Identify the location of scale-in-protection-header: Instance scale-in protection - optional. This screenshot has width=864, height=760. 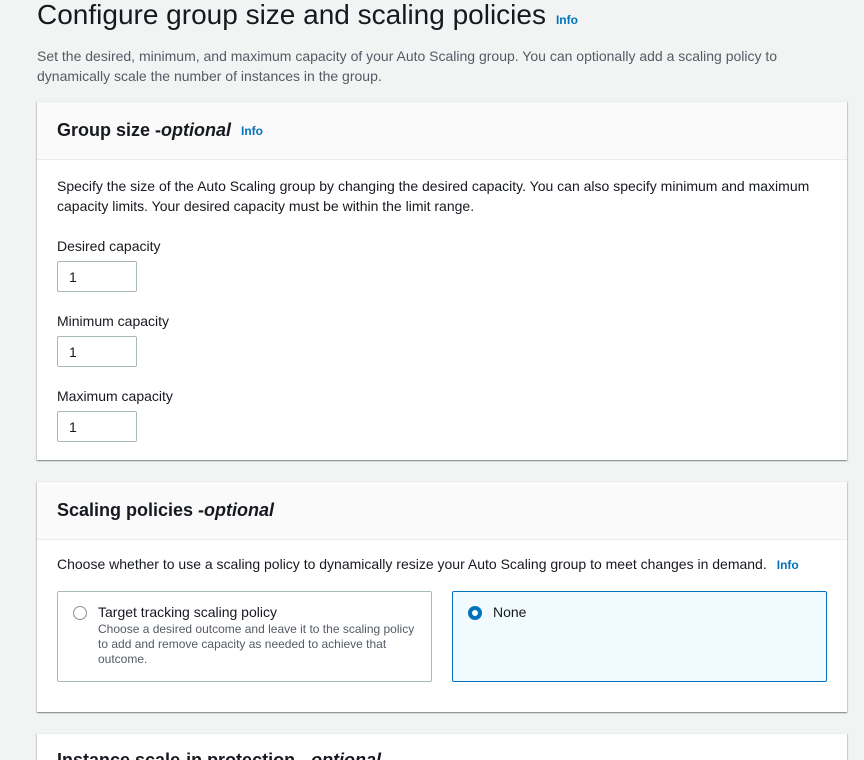
(442, 747).